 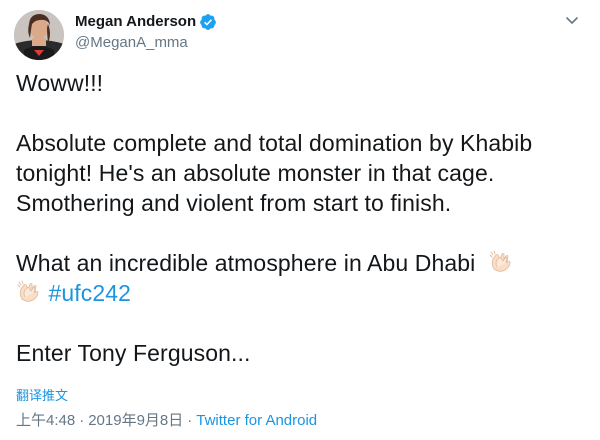 What do you see at coordinates (301, 293) in the screenshot?
I see `tweet-line-hashtag: #ufc242` at bounding box center [301, 293].